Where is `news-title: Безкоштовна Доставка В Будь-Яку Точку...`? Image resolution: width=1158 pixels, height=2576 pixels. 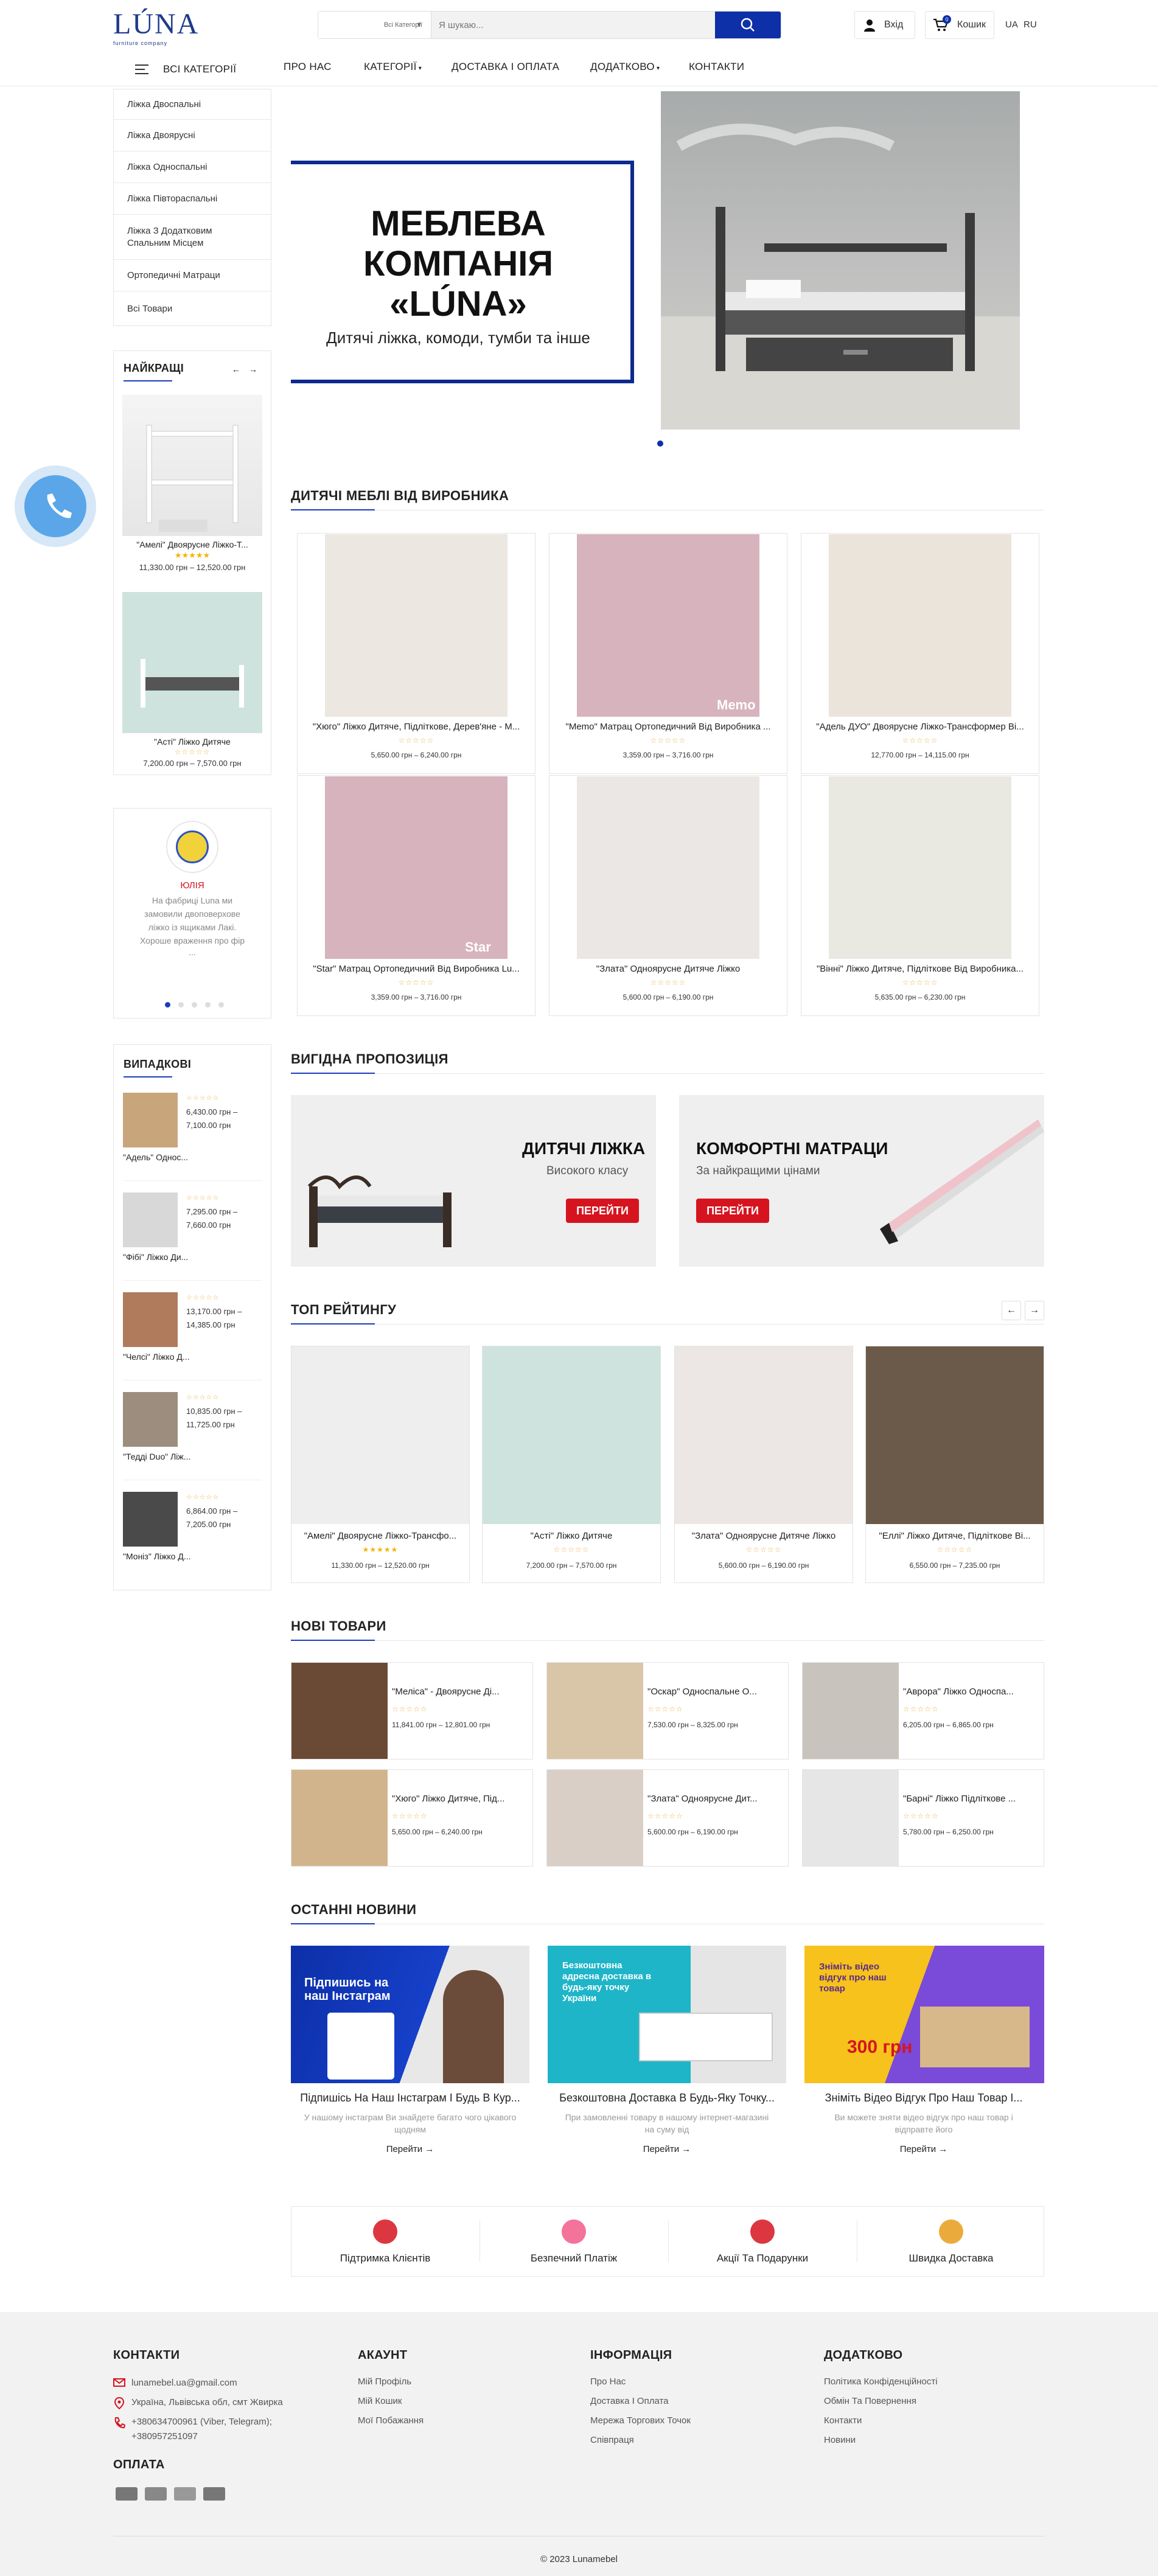
news-title: Безкоштовна Доставка В Будь-Яку Точку... is located at coordinates (667, 2098).